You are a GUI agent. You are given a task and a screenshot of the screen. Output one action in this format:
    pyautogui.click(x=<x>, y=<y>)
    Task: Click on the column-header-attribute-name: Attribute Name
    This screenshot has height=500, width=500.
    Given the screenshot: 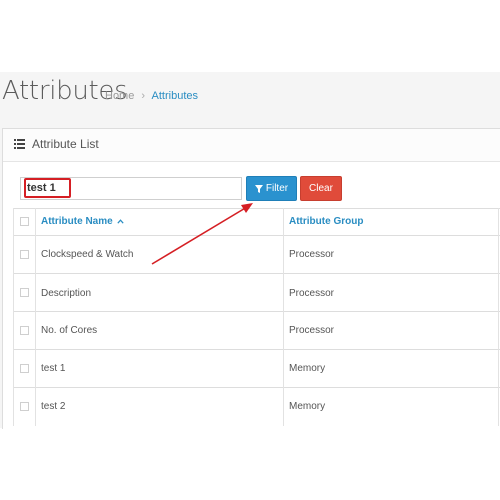 What is the action you would take?
    pyautogui.click(x=83, y=221)
    